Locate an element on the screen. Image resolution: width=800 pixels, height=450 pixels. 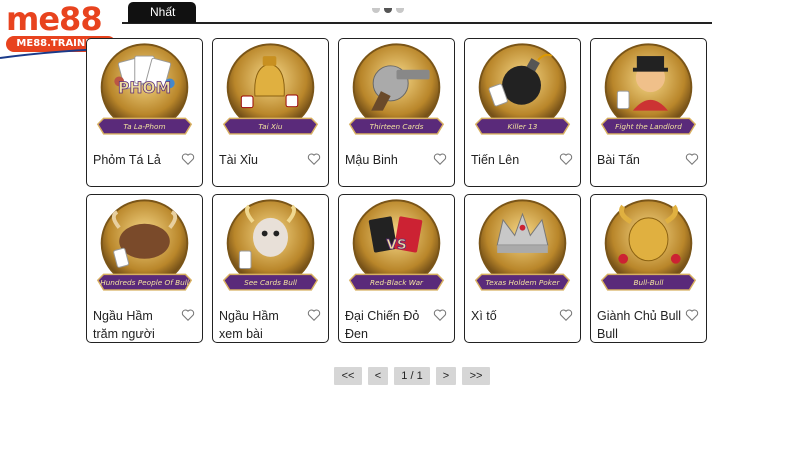
game-artwork: Tai Xiu is located at coordinates (270, 89).